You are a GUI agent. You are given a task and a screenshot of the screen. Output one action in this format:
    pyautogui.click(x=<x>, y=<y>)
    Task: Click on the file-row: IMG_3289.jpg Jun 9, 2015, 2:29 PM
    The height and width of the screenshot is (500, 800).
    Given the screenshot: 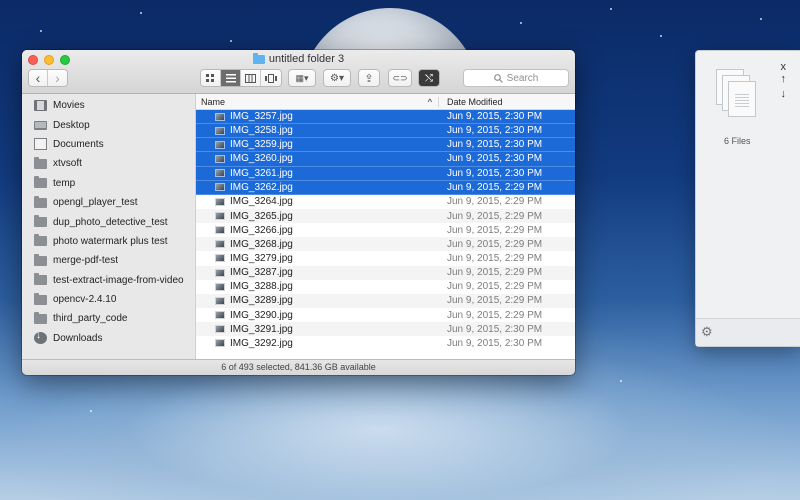 What is the action you would take?
    pyautogui.click(x=385, y=300)
    